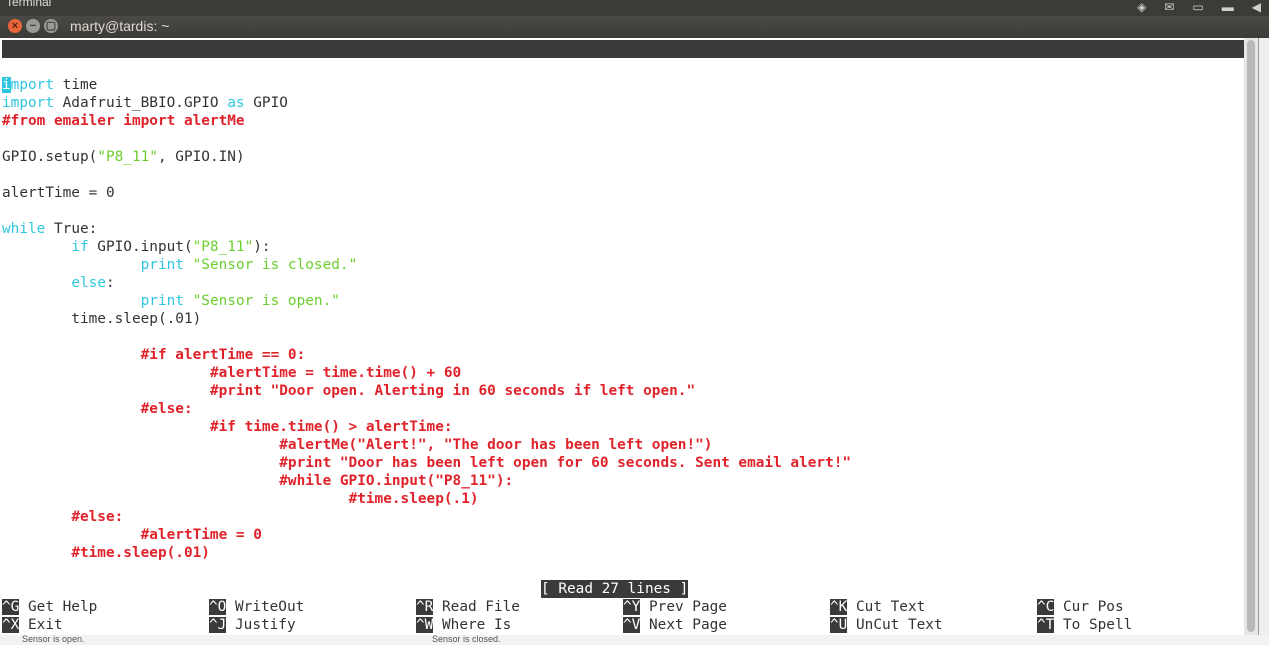 This screenshot has width=1269, height=645. Describe the element at coordinates (1093, 625) in the screenshot. I see `shortcut-label: To Spell` at that location.